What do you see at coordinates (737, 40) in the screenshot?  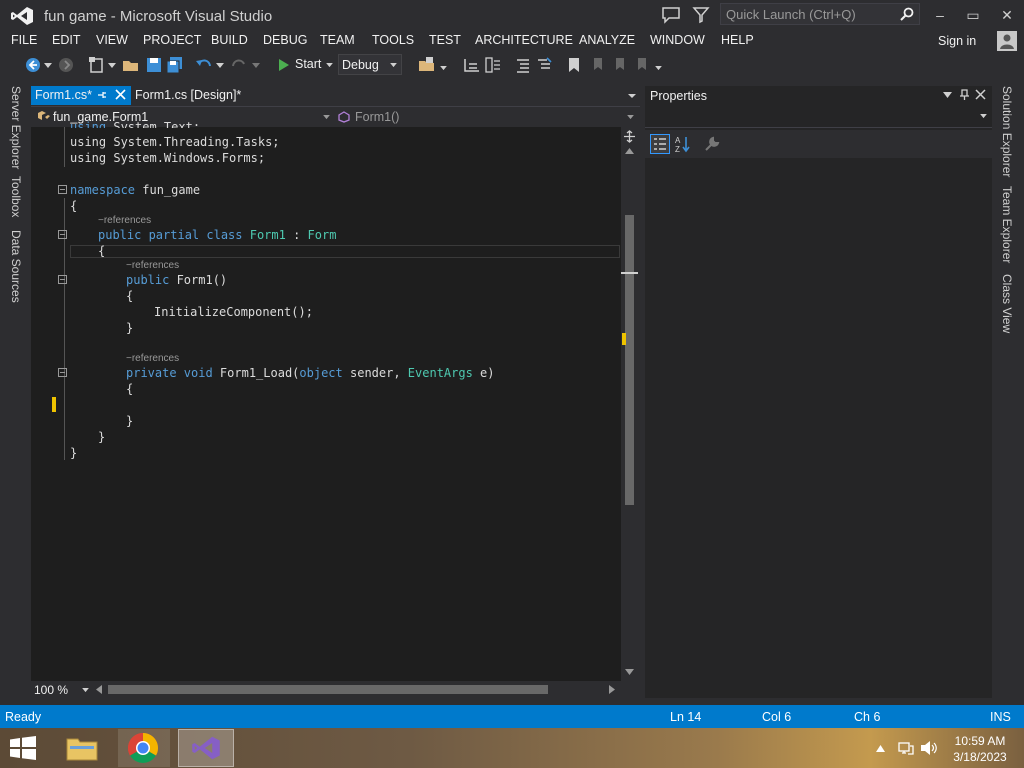 I see `menu-help: HELP` at bounding box center [737, 40].